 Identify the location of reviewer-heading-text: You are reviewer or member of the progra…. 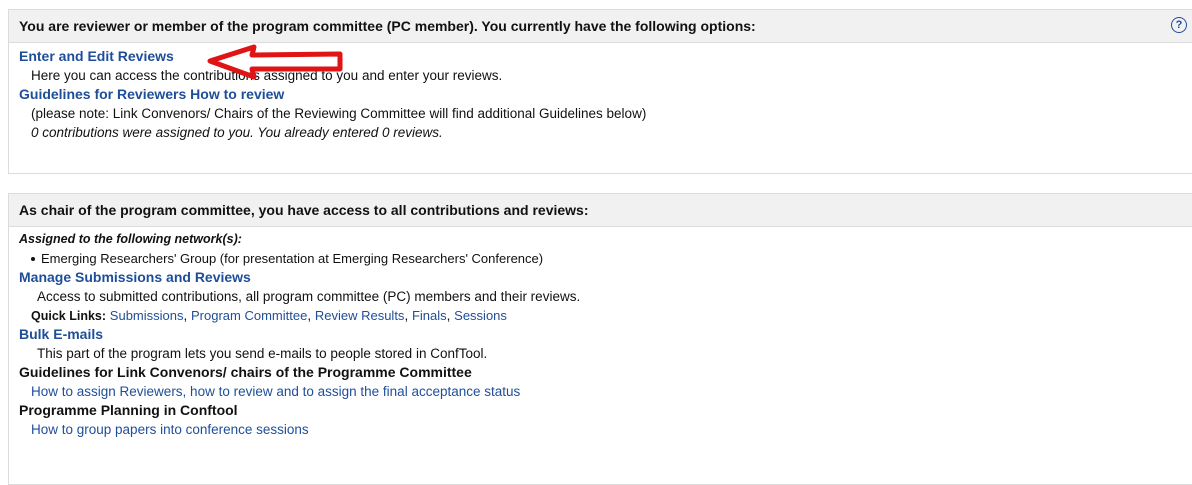
(387, 26).